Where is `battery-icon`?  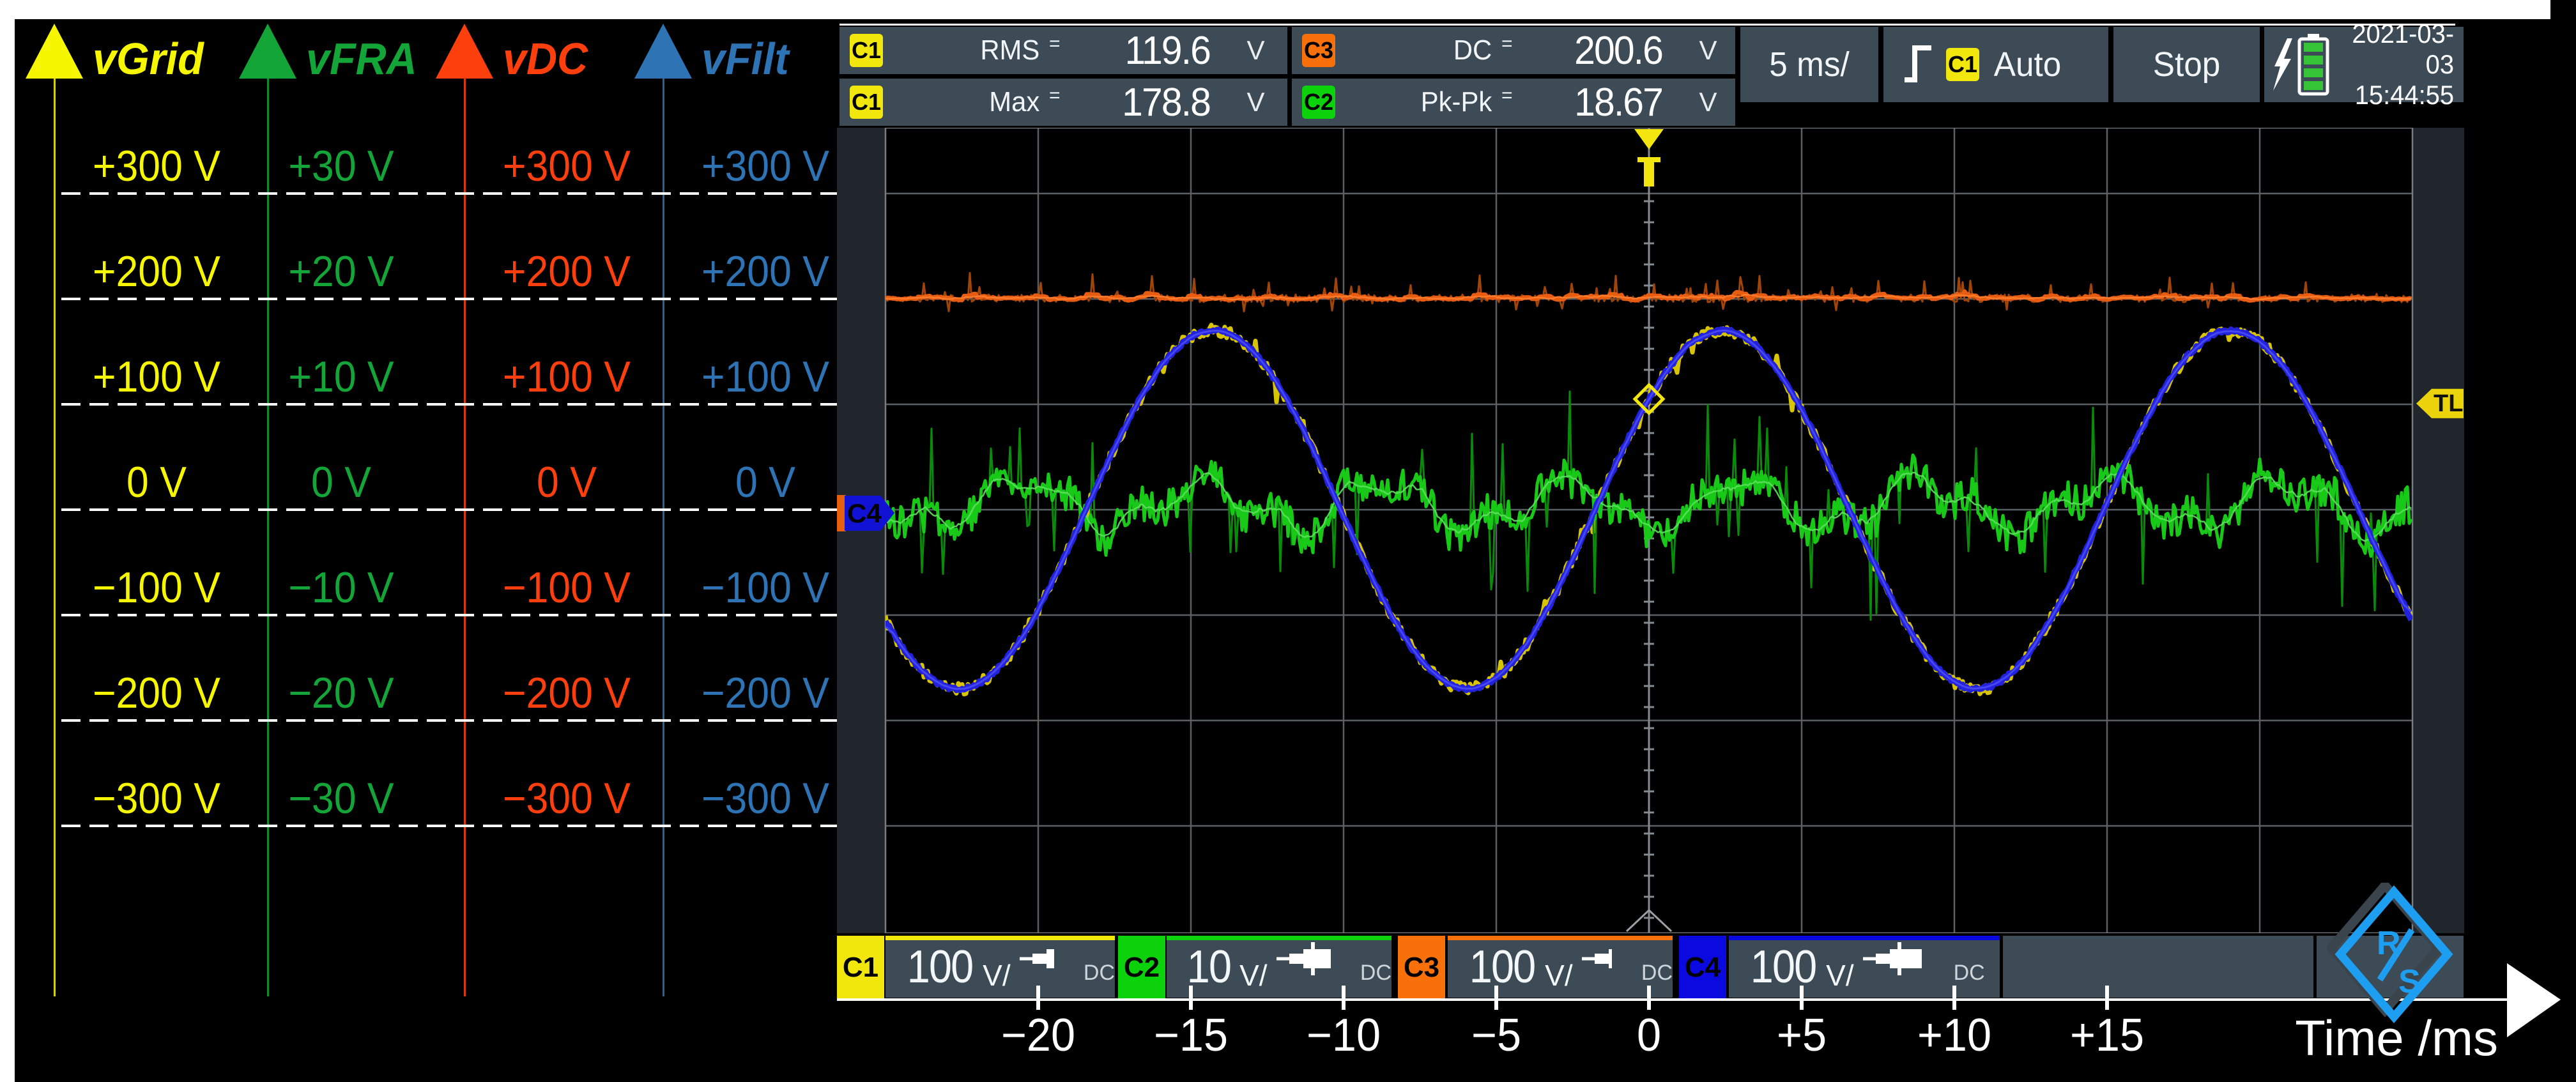
battery-icon is located at coordinates (2313, 65).